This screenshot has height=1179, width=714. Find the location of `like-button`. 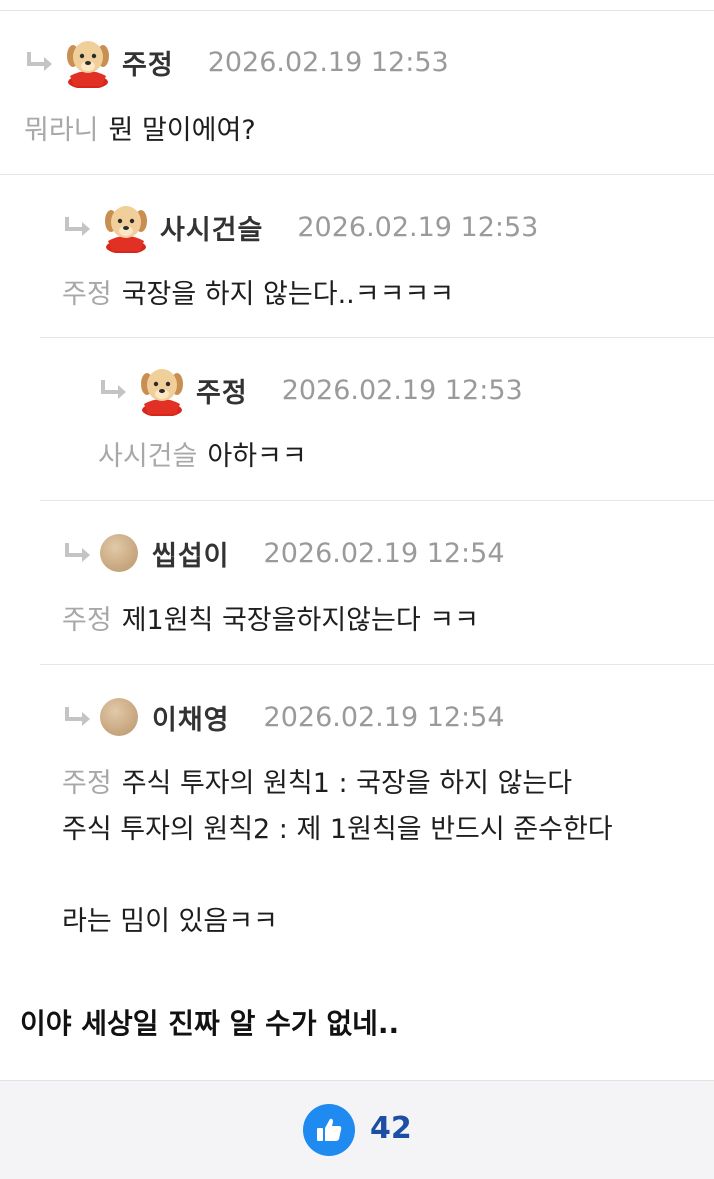

like-button is located at coordinates (329, 1130).